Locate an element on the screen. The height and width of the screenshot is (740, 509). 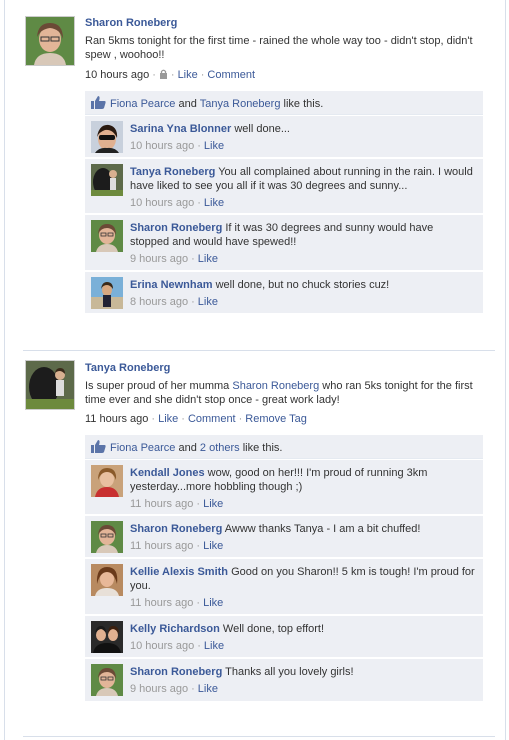
comment-timestamp: 8 hours ago is located at coordinates (159, 302).